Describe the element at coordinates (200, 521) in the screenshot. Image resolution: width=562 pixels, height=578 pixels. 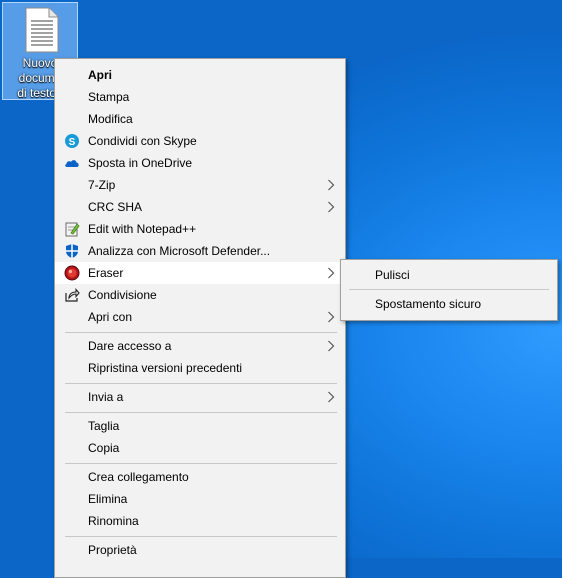
I see `menu-item-rinomina: Rinomina` at that location.